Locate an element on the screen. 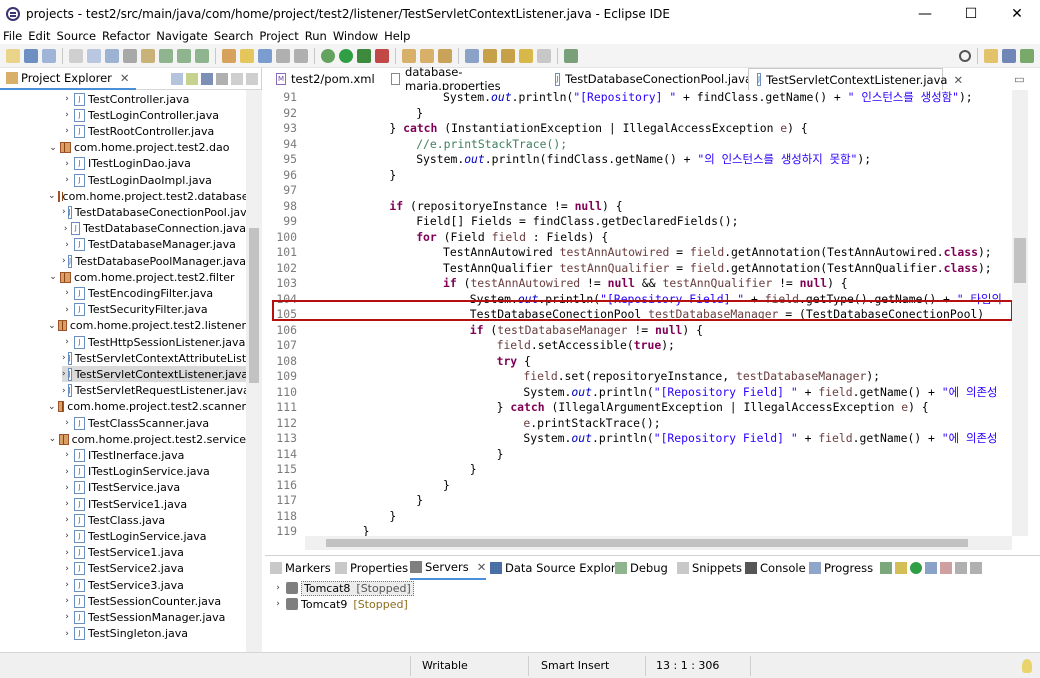 This screenshot has width=1040, height=678. restart-server-icon is located at coordinates (931, 568).